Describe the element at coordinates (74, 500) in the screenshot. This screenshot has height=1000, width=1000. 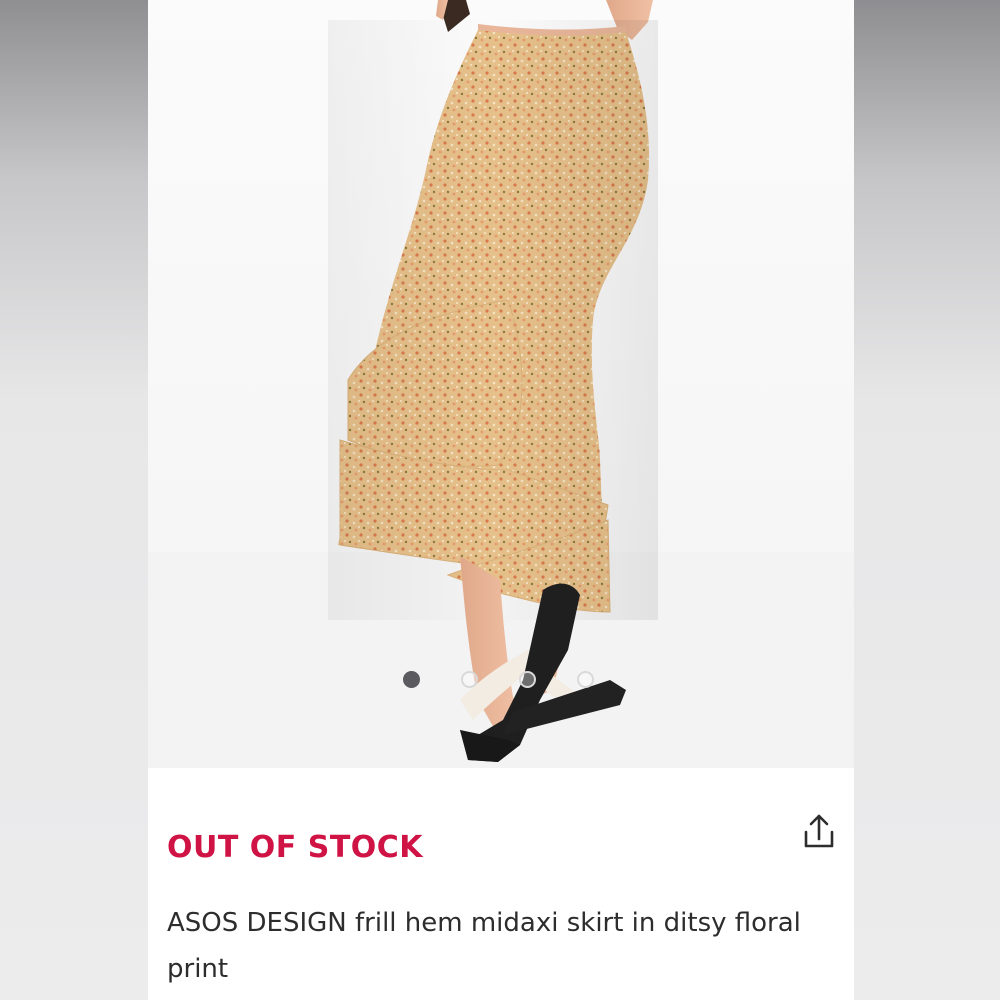
I see `background-blur-left` at that location.